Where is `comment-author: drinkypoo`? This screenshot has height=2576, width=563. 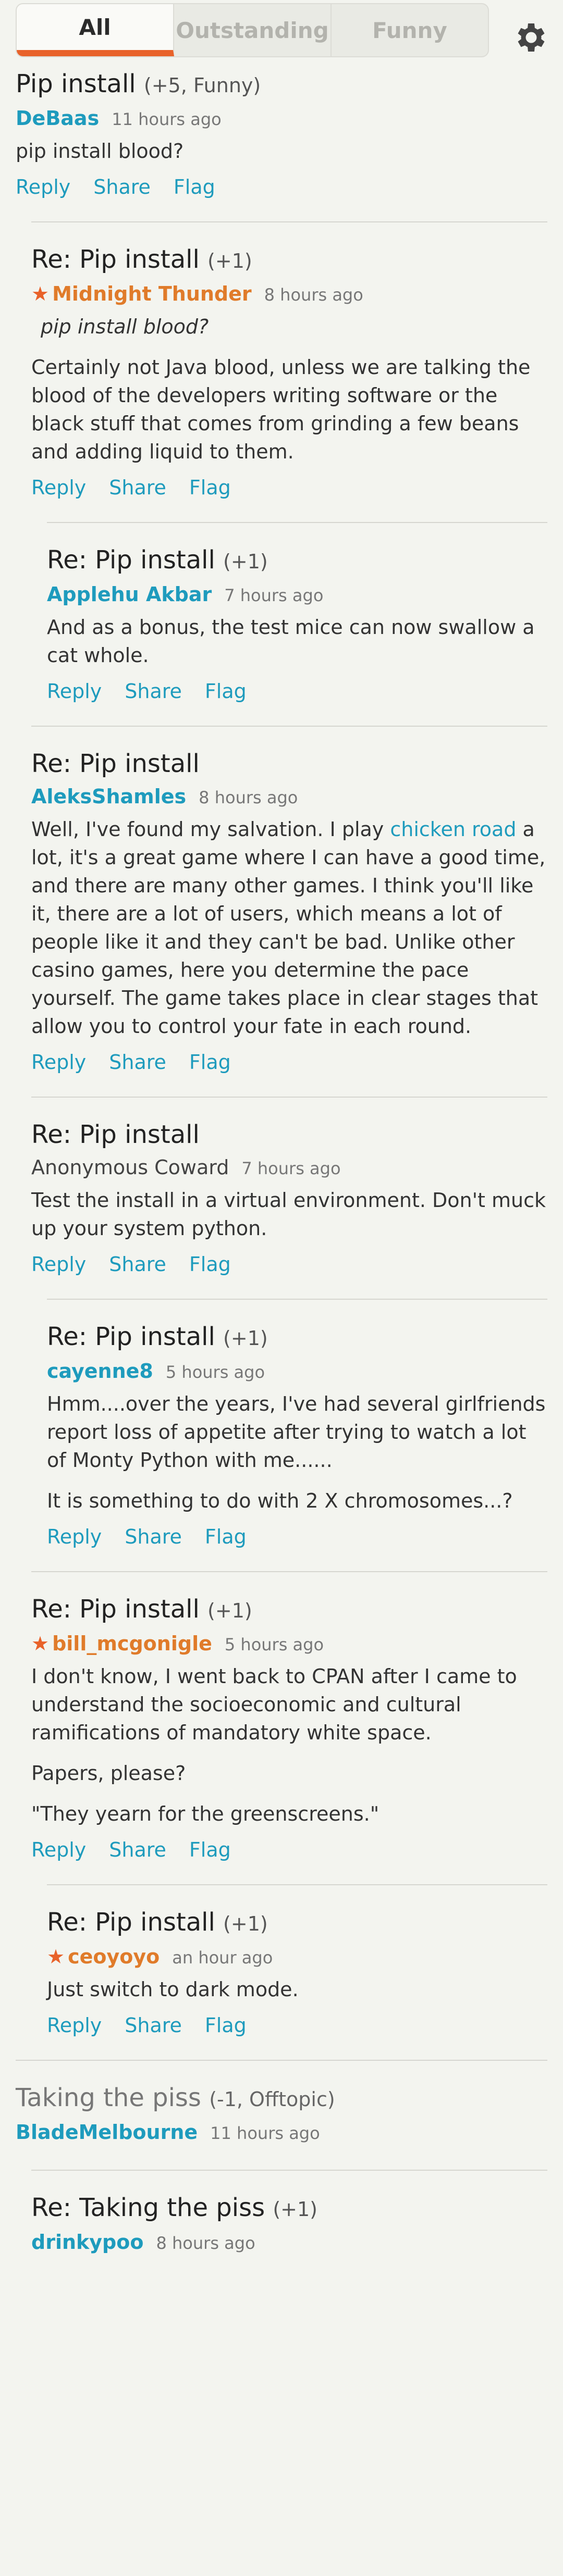
comment-author: drinkypoo is located at coordinates (87, 2242).